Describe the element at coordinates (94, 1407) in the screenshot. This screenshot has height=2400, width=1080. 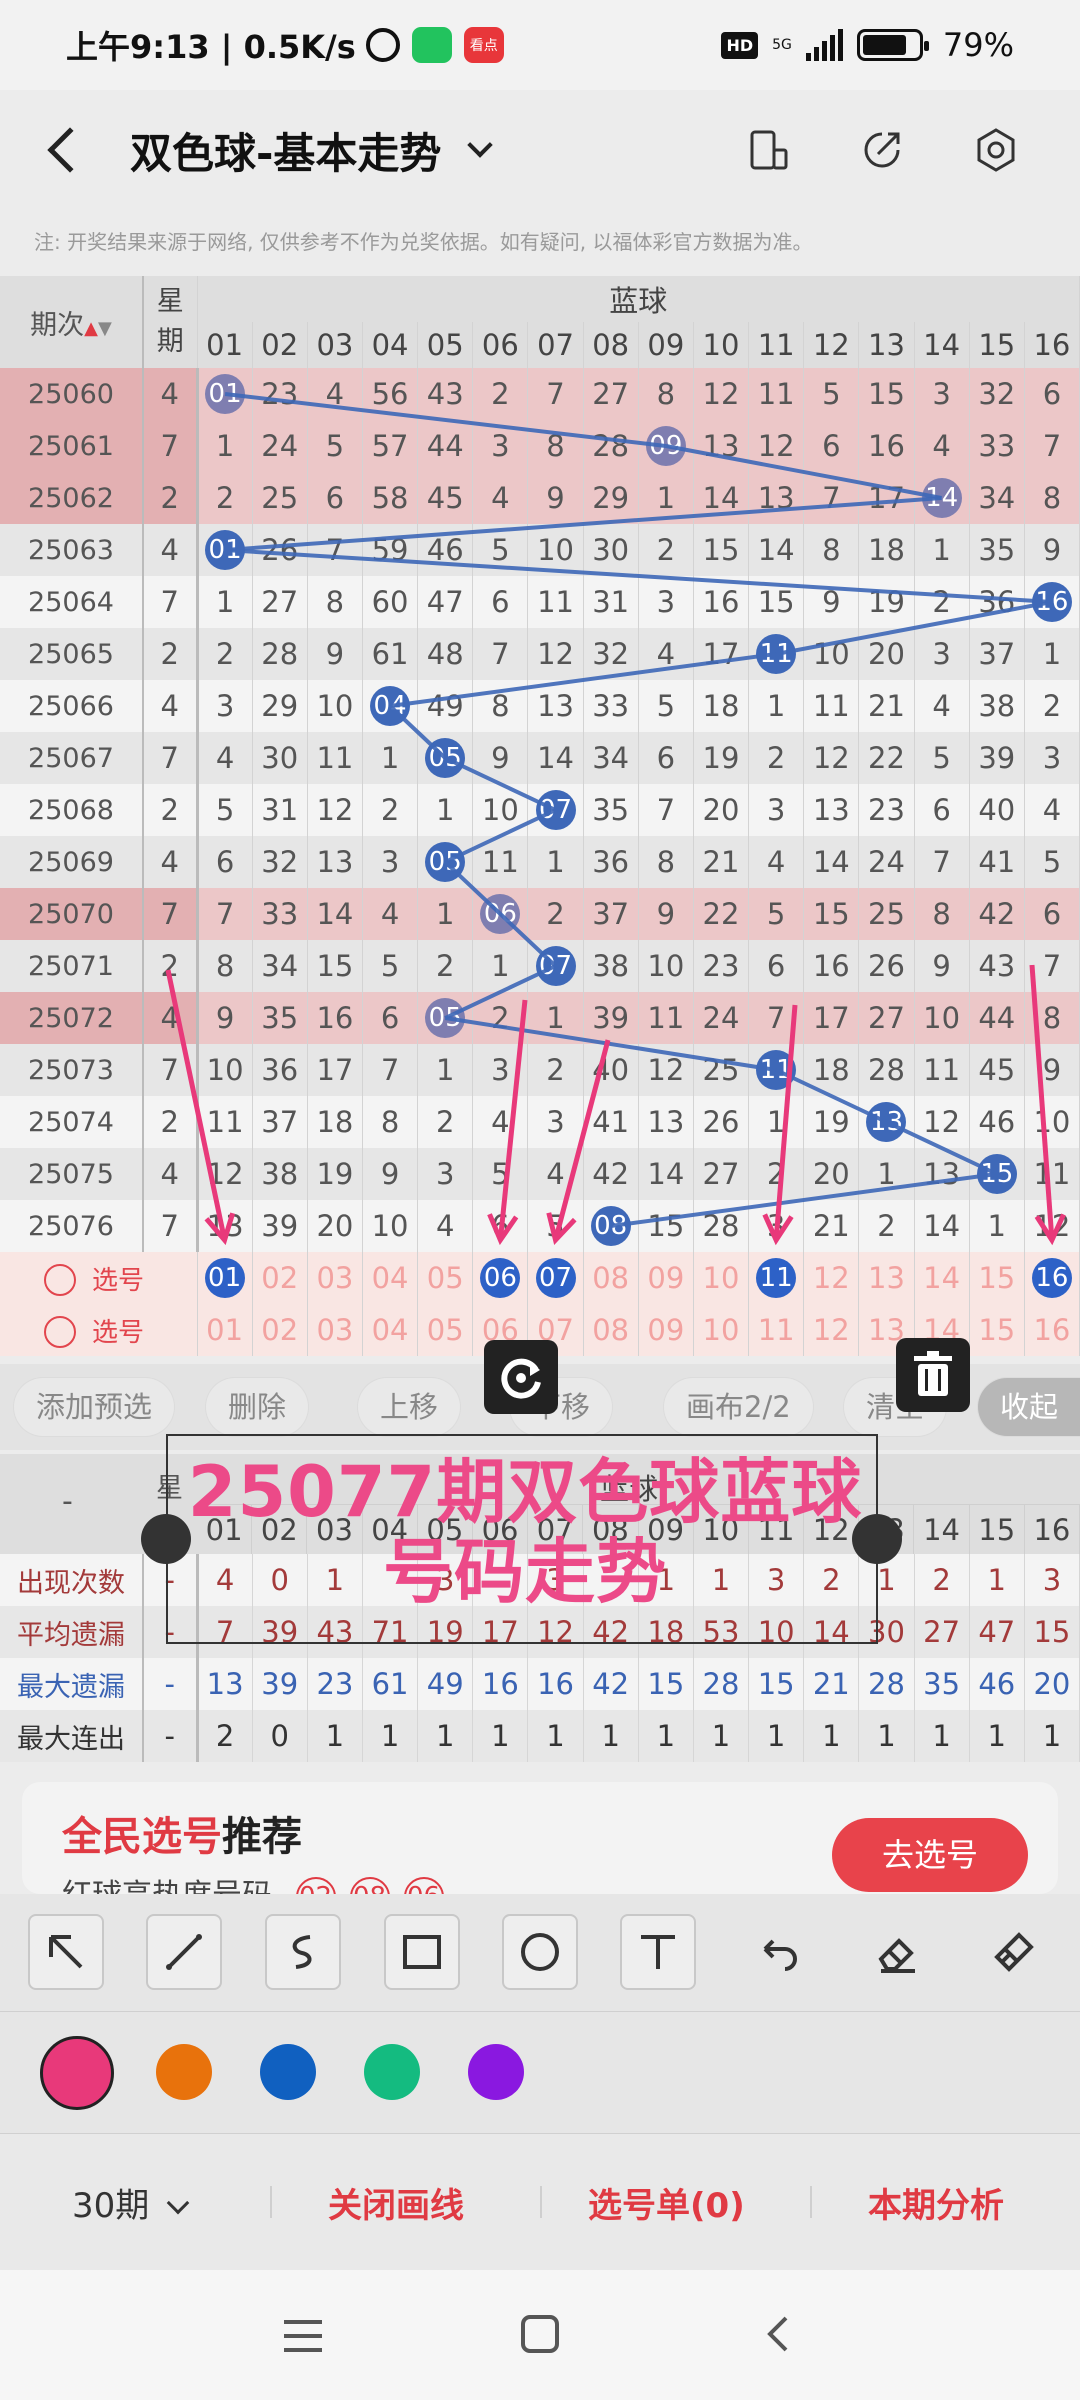
I see `add-preselect-button: 添加预选` at that location.